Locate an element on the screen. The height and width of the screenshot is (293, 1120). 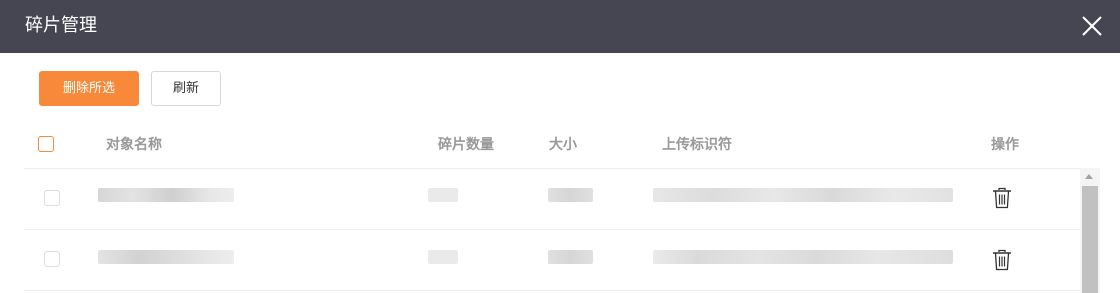
dialog-title: 碎片管理 is located at coordinates (61, 25).